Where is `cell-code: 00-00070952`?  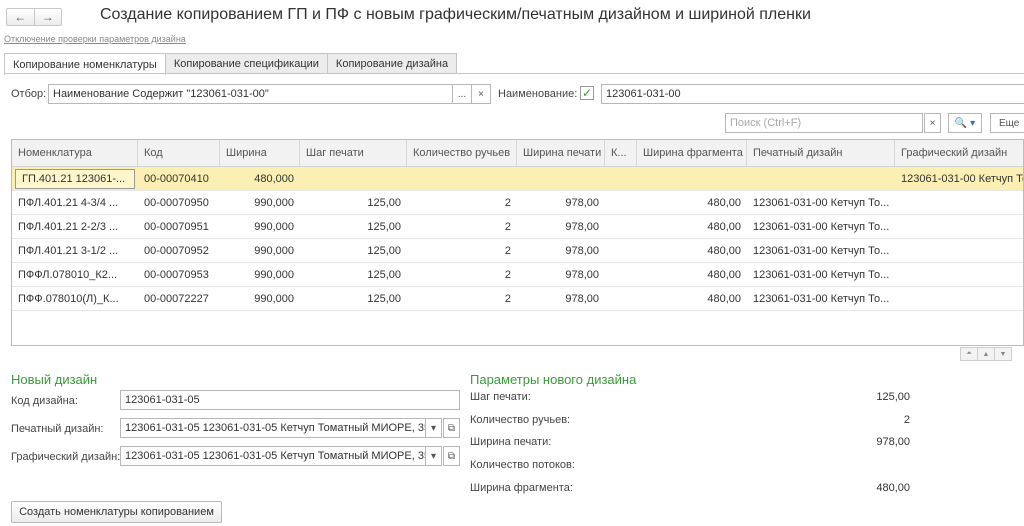
cell-code: 00-00070952 is located at coordinates (176, 250).